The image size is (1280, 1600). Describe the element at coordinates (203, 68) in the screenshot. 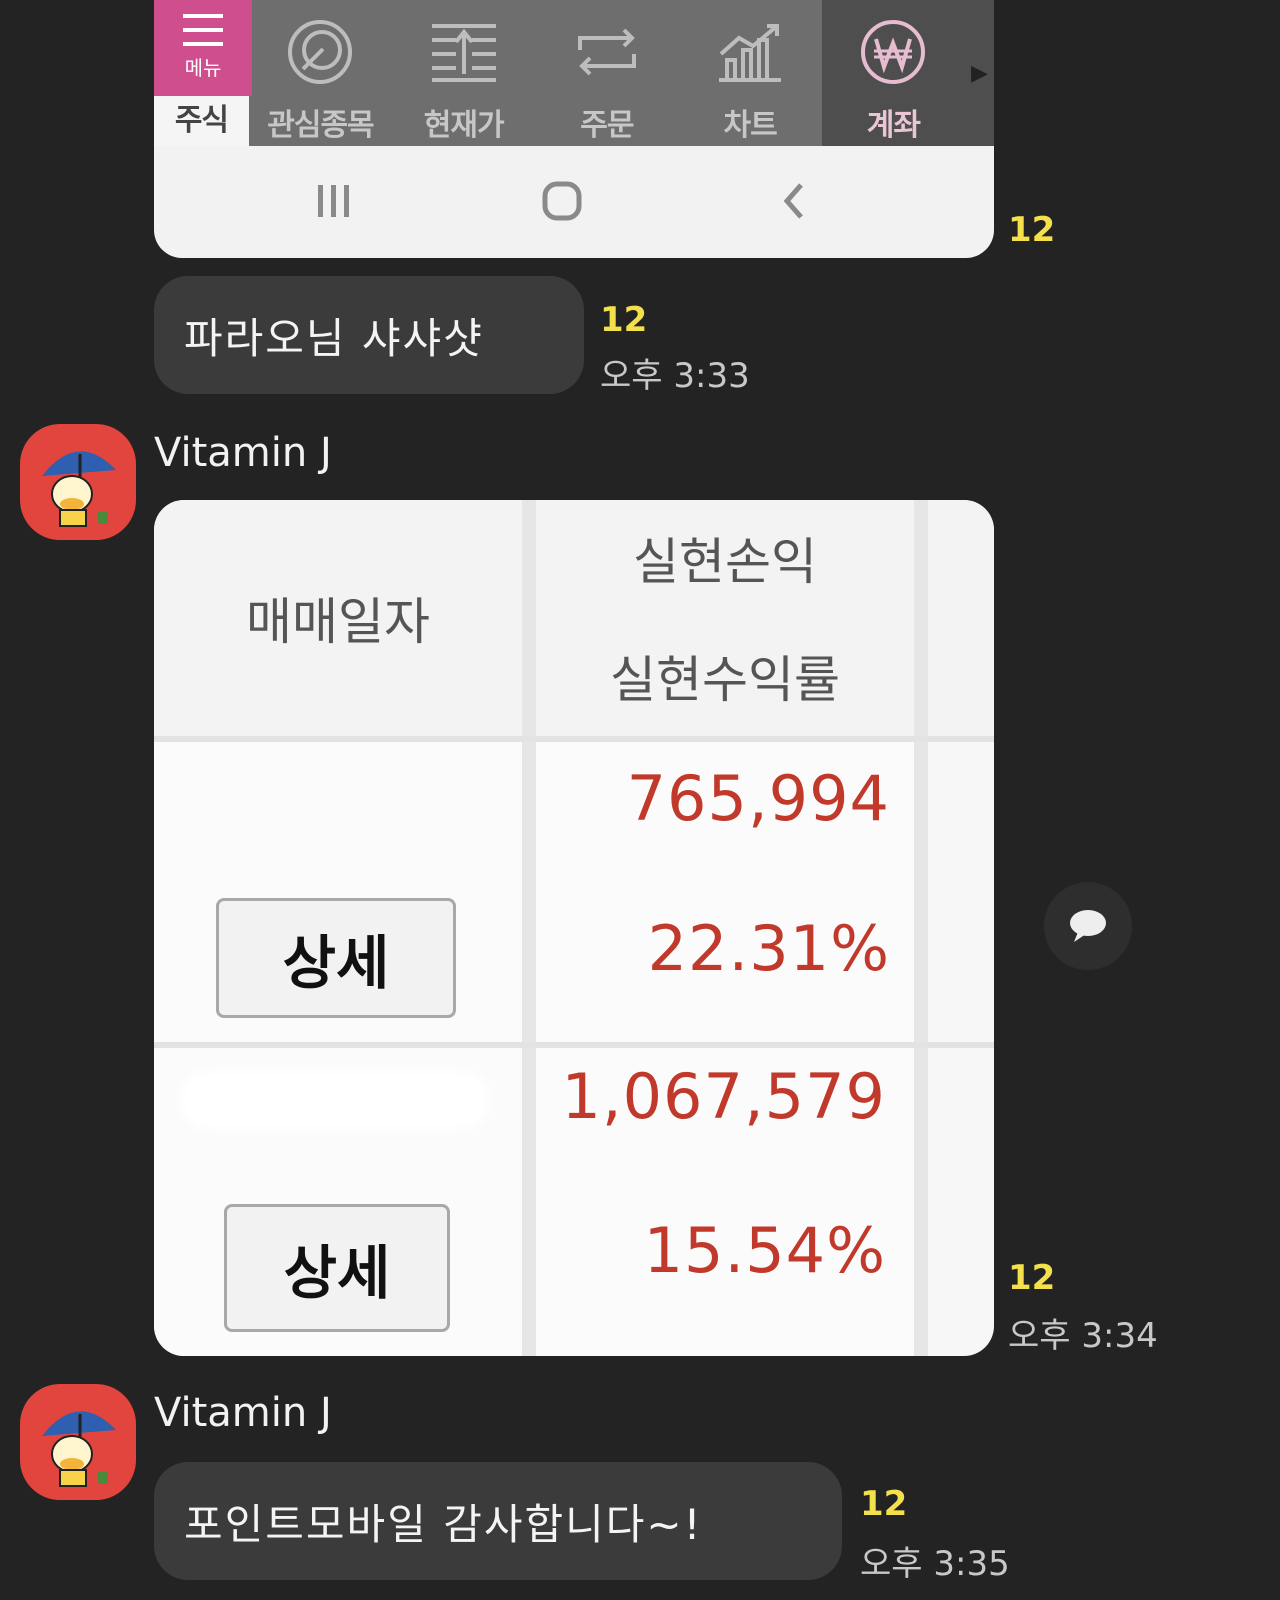

I see `menu-label: 메뉴` at that location.